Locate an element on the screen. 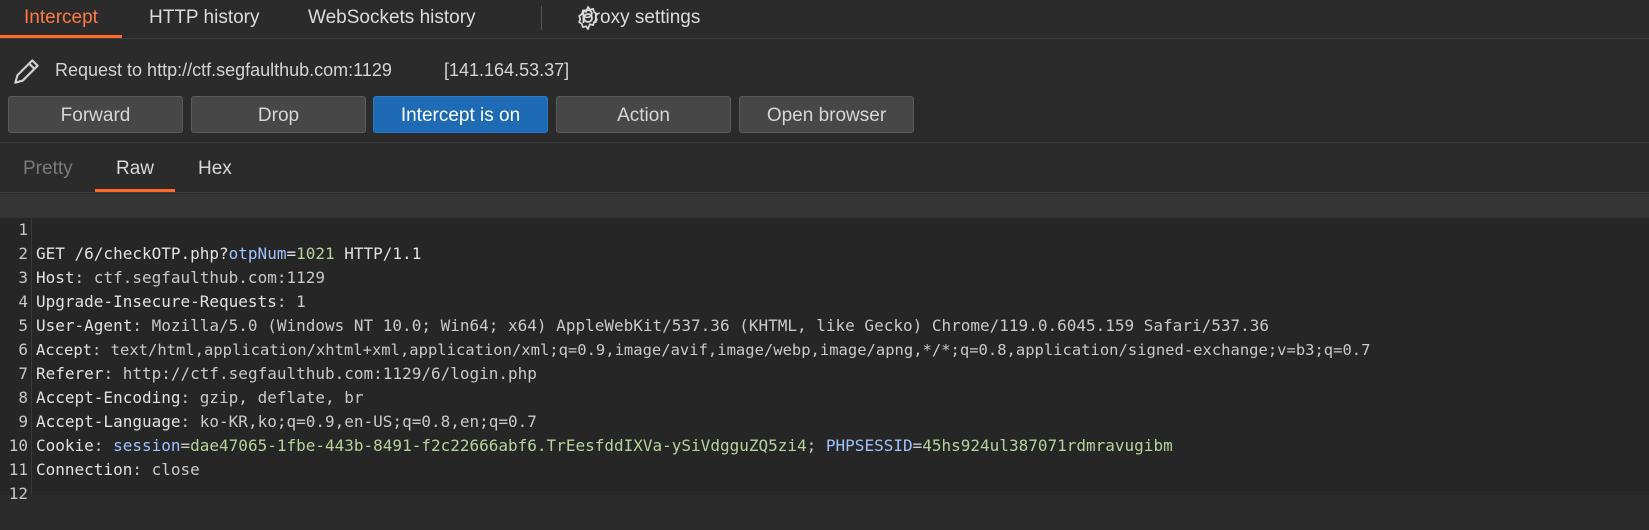  editor-line: 7 Accept-Encoding: gzip, deflate, br is located at coordinates (824, 372).